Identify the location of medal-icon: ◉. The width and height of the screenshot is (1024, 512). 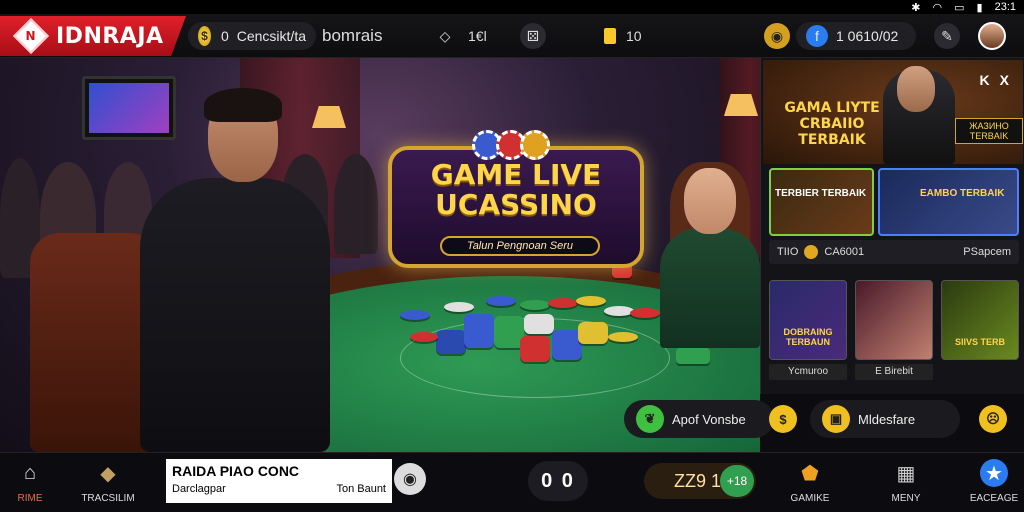
(777, 36).